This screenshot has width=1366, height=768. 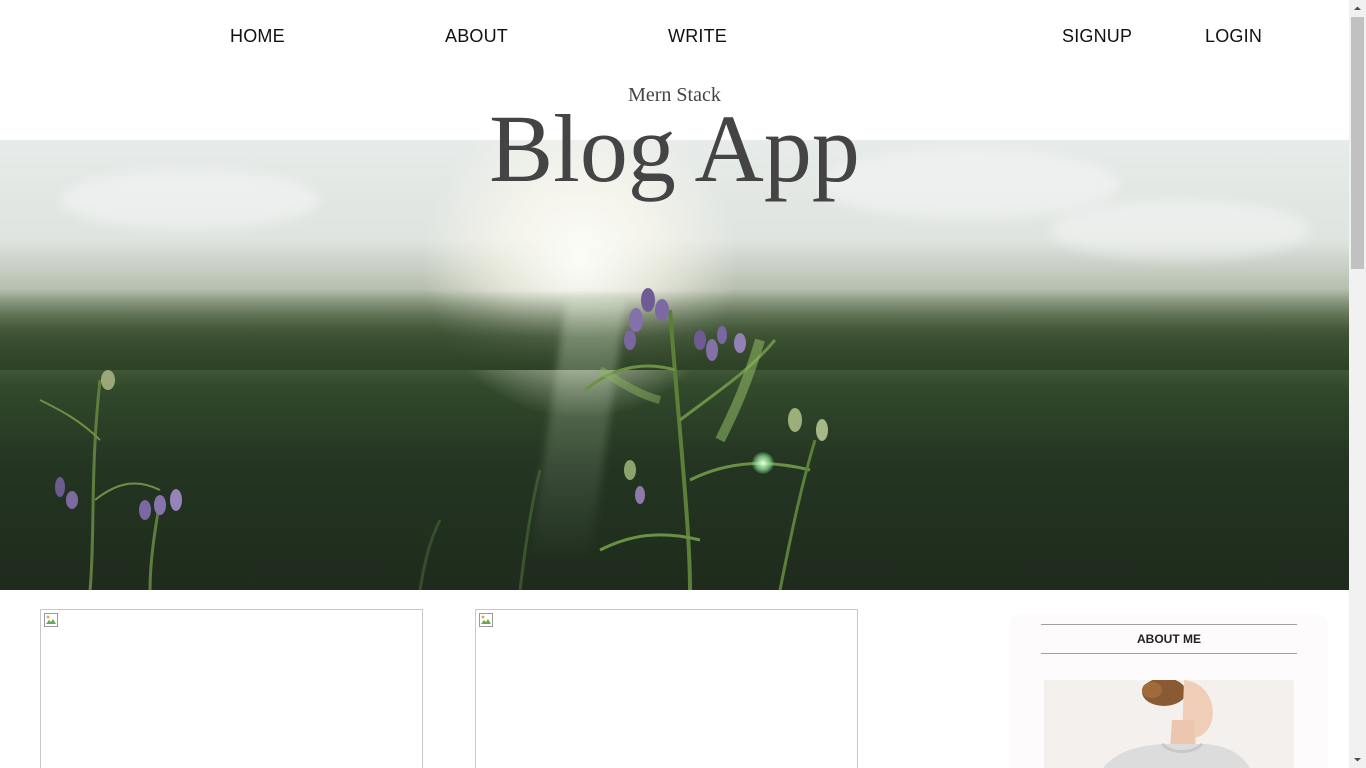 I want to click on sun-flare, so click(x=763, y=463).